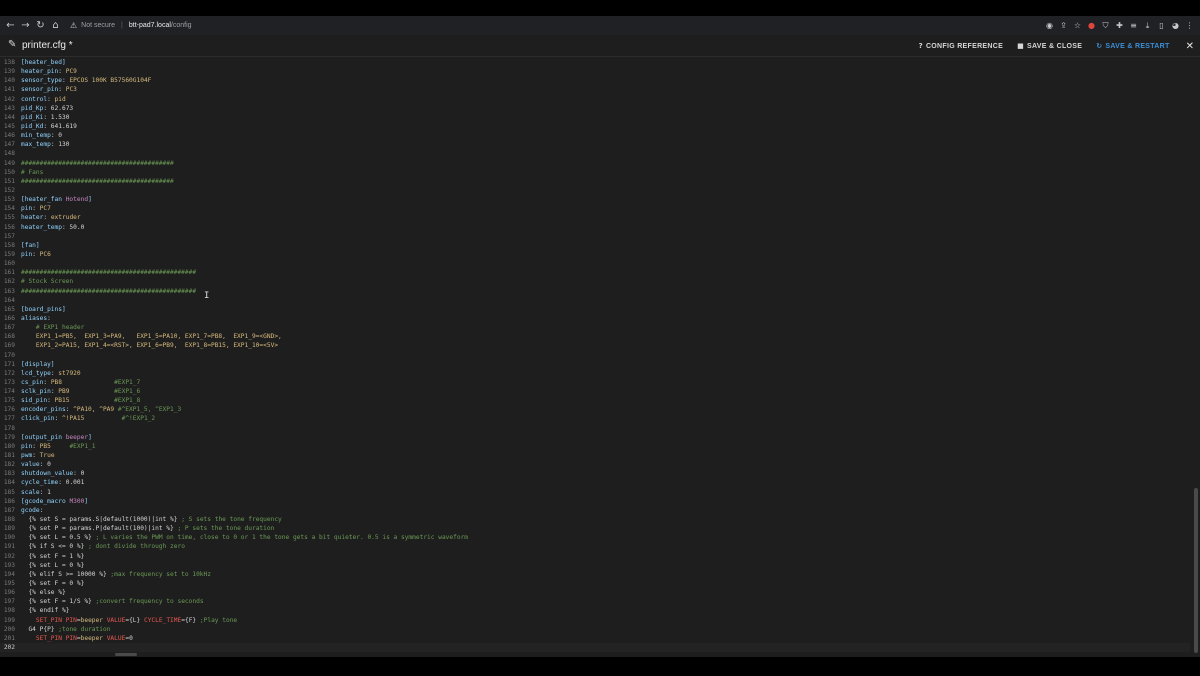 Image resolution: width=1200 pixels, height=676 pixels. What do you see at coordinates (36, 208) in the screenshot?
I see `line-code: pin: PC7` at bounding box center [36, 208].